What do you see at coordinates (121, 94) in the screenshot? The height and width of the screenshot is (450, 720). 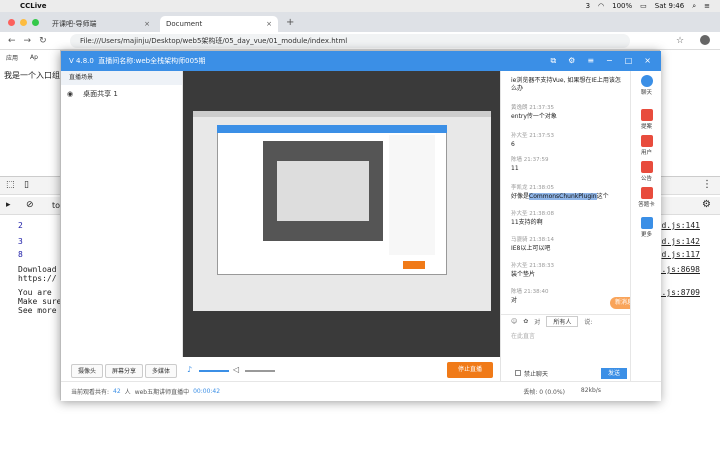 I see `scene-item-desktop: ◉ 桌面共享 1` at bounding box center [121, 94].